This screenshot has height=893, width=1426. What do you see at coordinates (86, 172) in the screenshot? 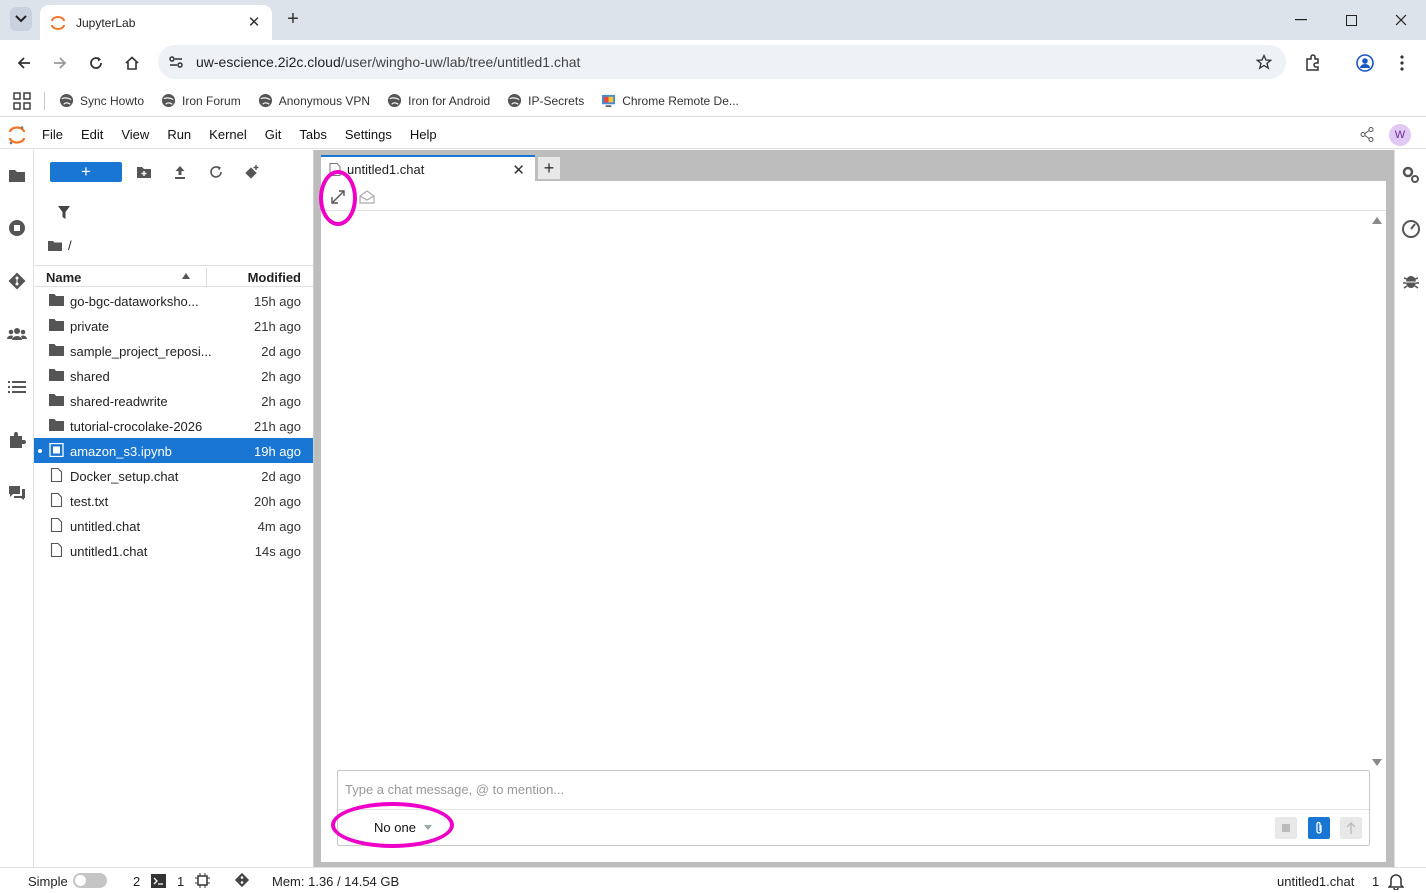
I see `new-launcher-button: +` at bounding box center [86, 172].